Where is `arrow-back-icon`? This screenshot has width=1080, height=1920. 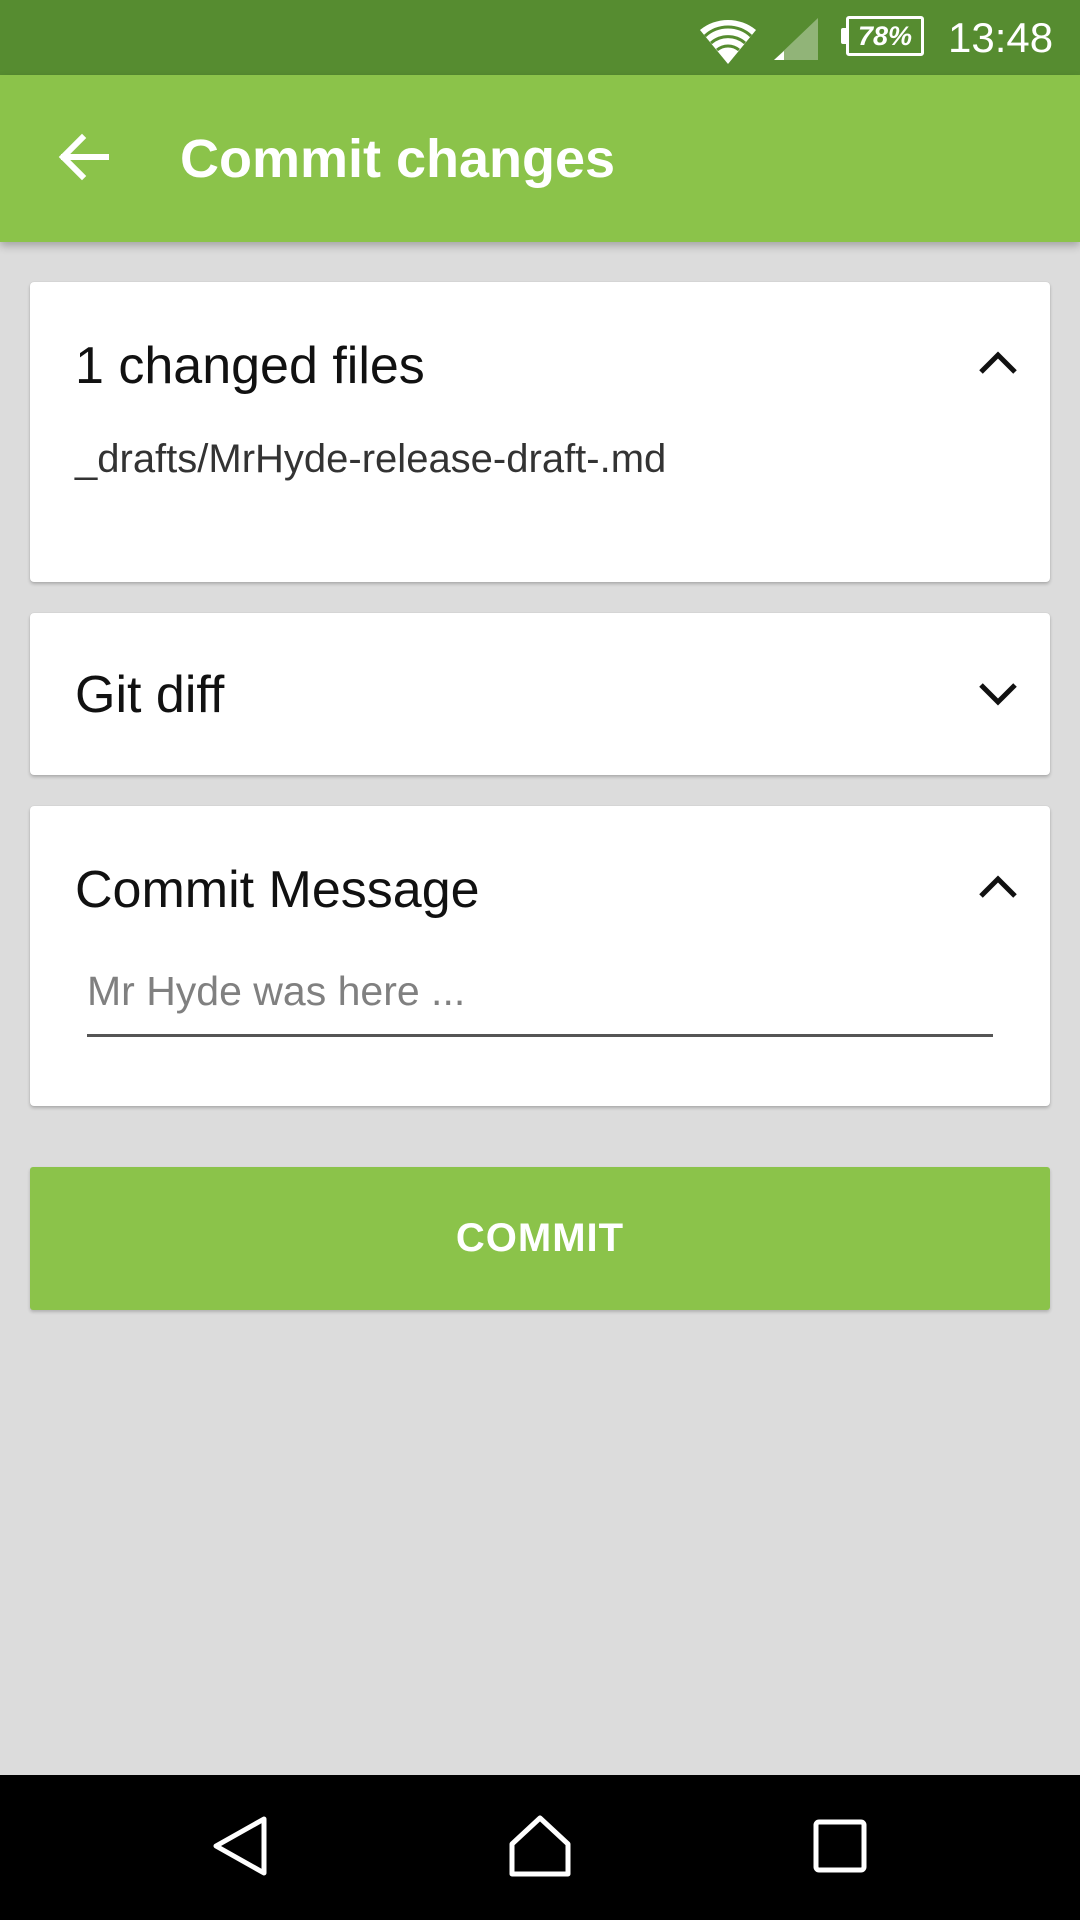 arrow-back-icon is located at coordinates (84, 157).